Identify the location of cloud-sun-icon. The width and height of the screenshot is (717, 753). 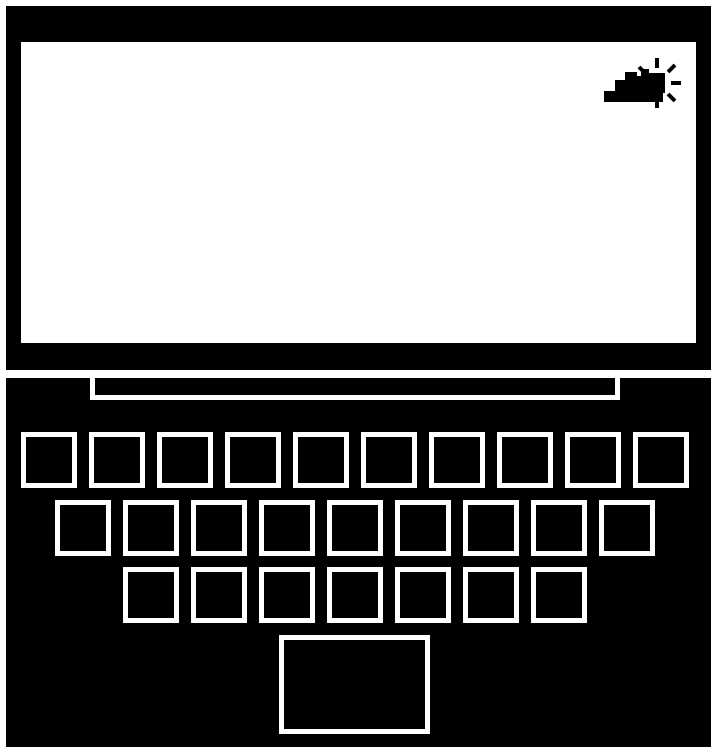
(642, 83).